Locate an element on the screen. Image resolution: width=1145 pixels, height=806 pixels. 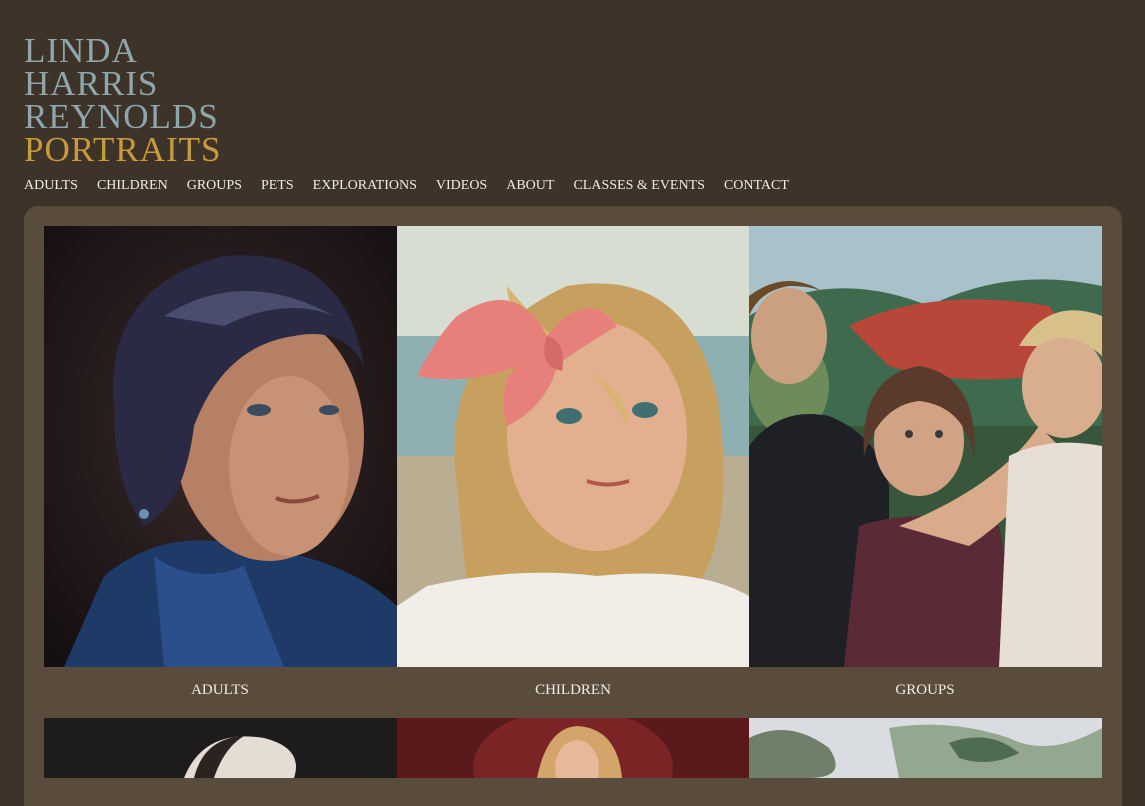
logo-line-harris: HARRIS is located at coordinates (91, 83).